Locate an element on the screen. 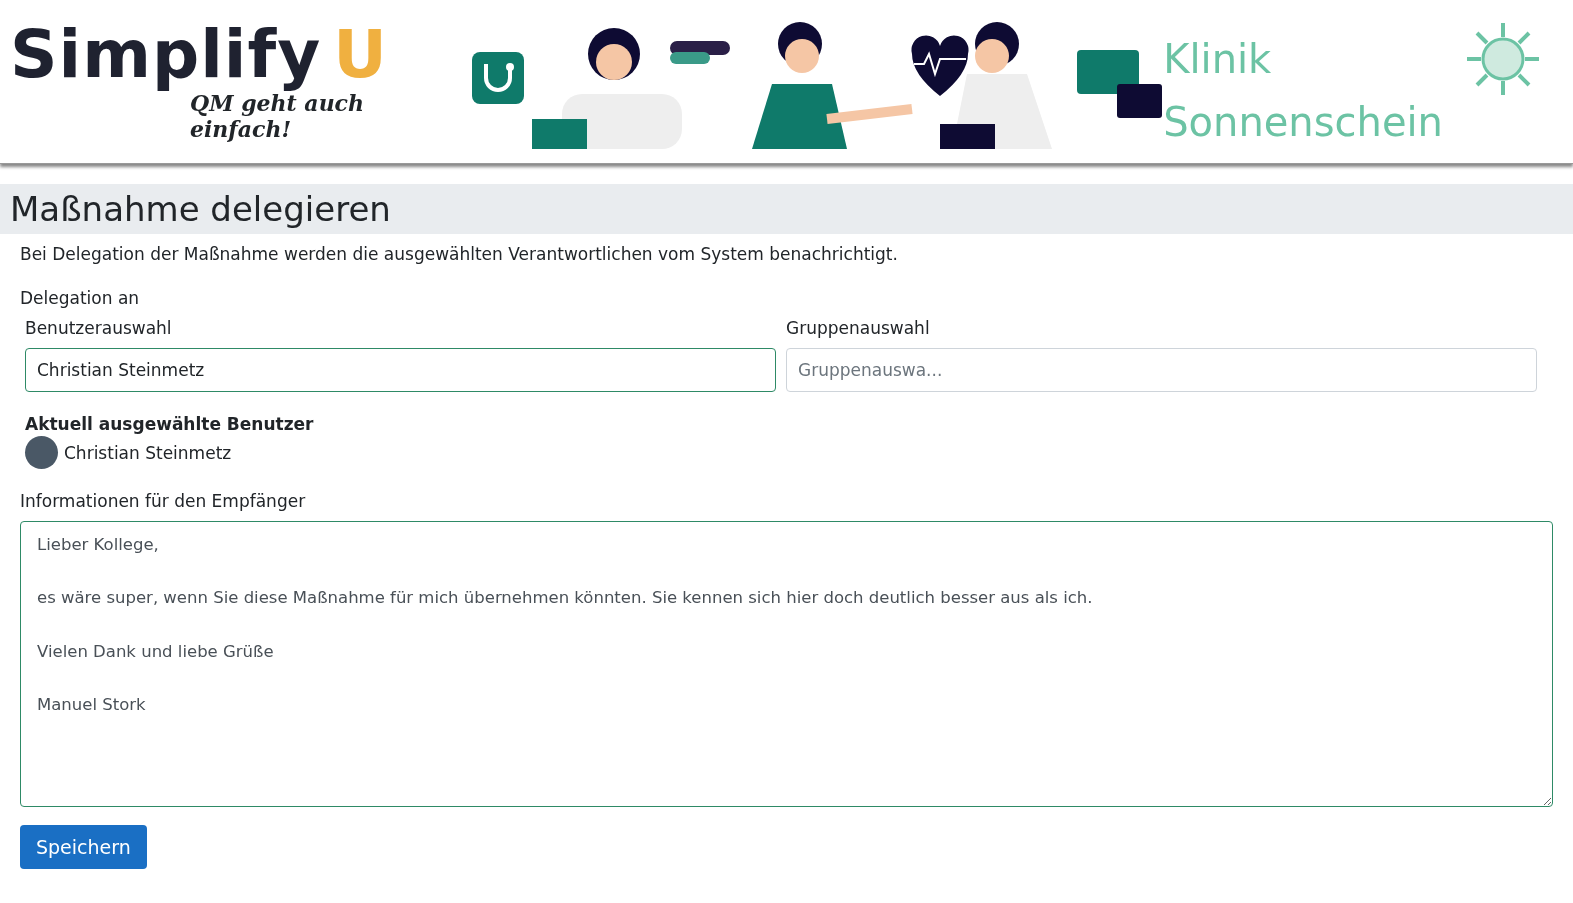  clinic-name: Klinik is located at coordinates (1218, 58).